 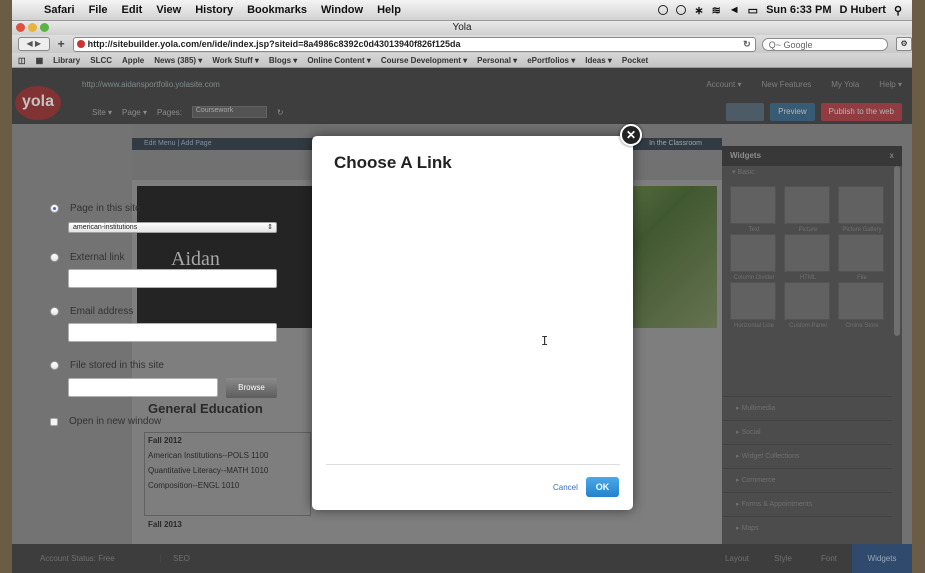 I want to click on menu-view: View, so click(x=168, y=10).